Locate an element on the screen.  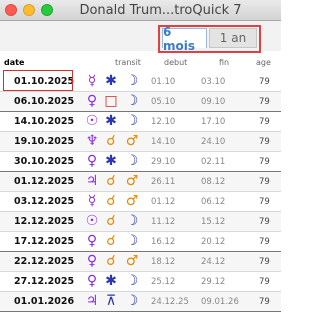
row-fin: 09.10 is located at coordinates (213, 102).